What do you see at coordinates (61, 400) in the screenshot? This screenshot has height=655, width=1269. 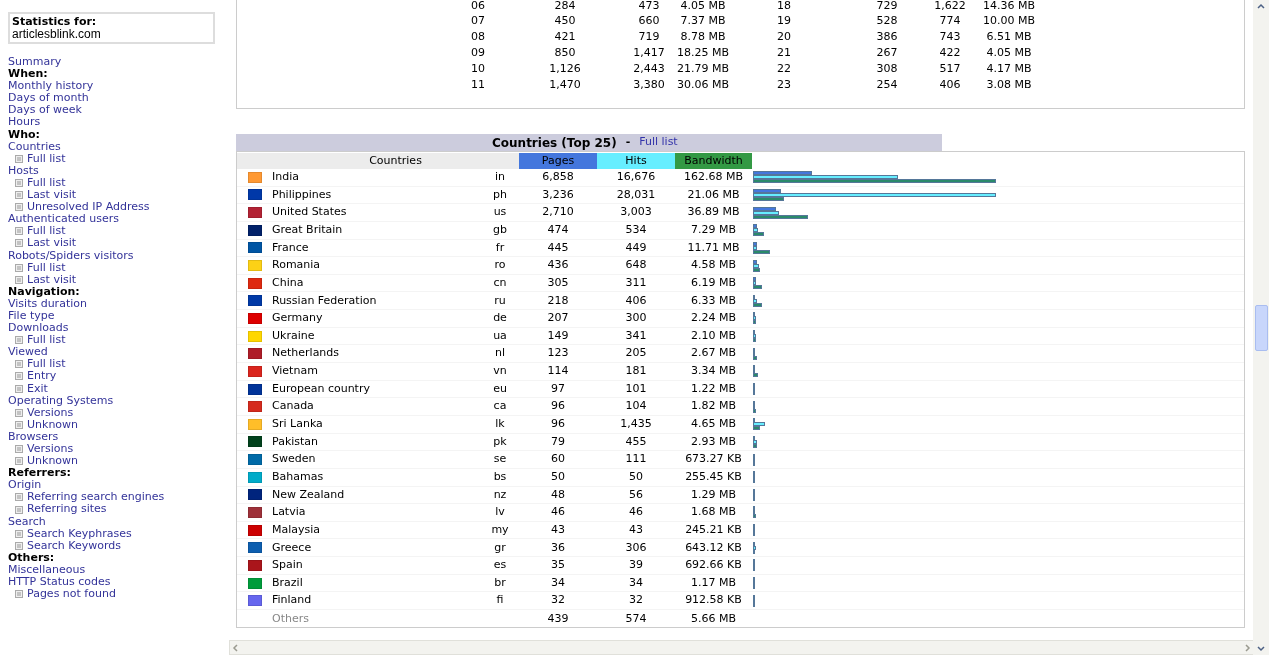 I see `nav-link: Operating Systems` at bounding box center [61, 400].